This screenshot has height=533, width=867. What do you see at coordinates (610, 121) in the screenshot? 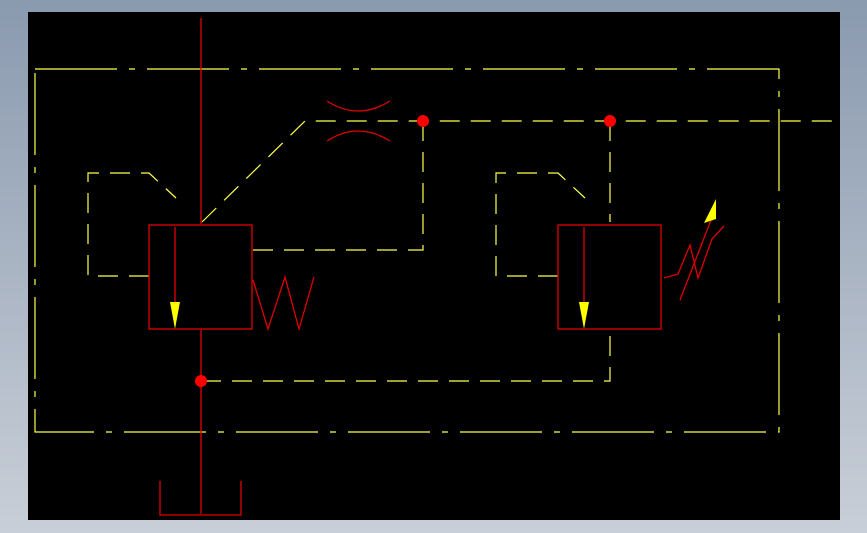
I see `junction-dot-valve-b` at bounding box center [610, 121].